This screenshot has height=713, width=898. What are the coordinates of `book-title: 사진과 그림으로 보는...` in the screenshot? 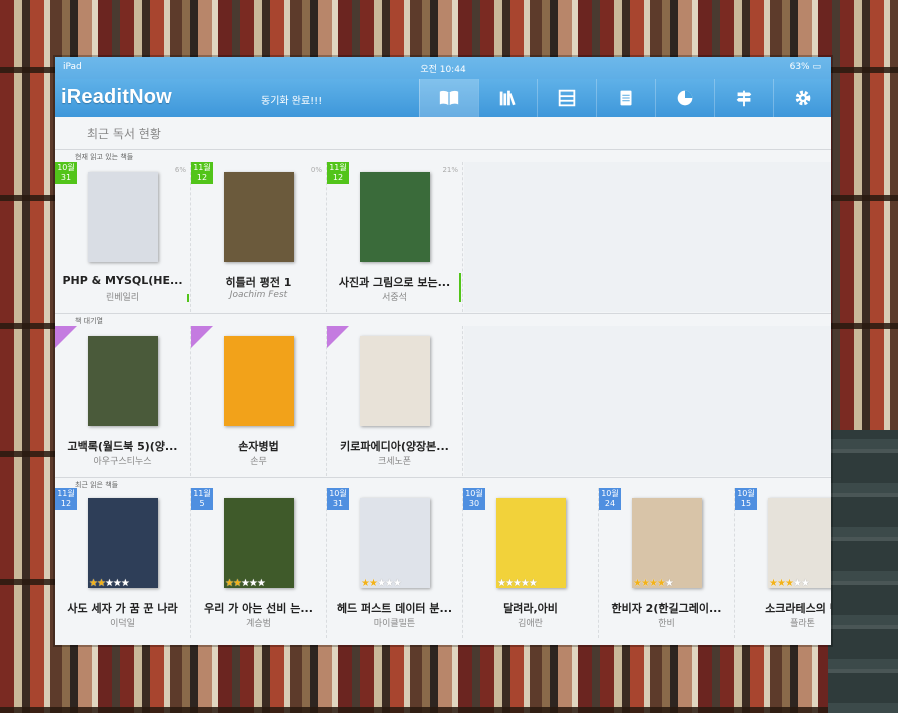 It's located at (394, 282).